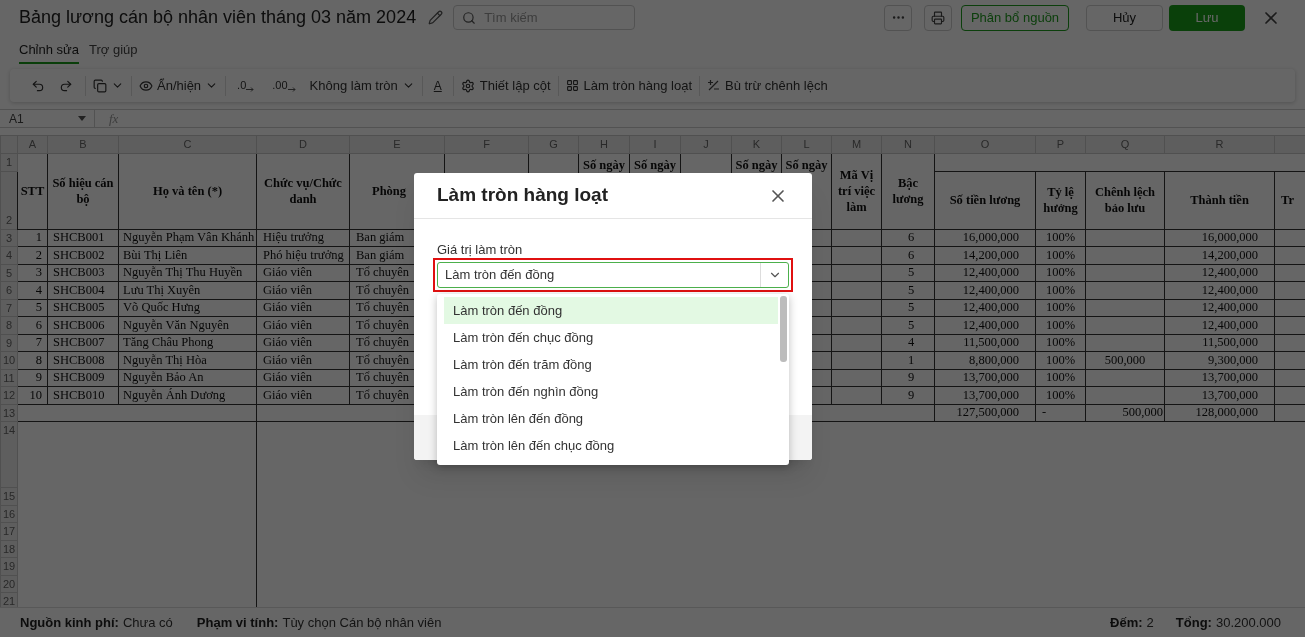  Describe the element at coordinates (938, 17) in the screenshot. I see `print-button` at that location.